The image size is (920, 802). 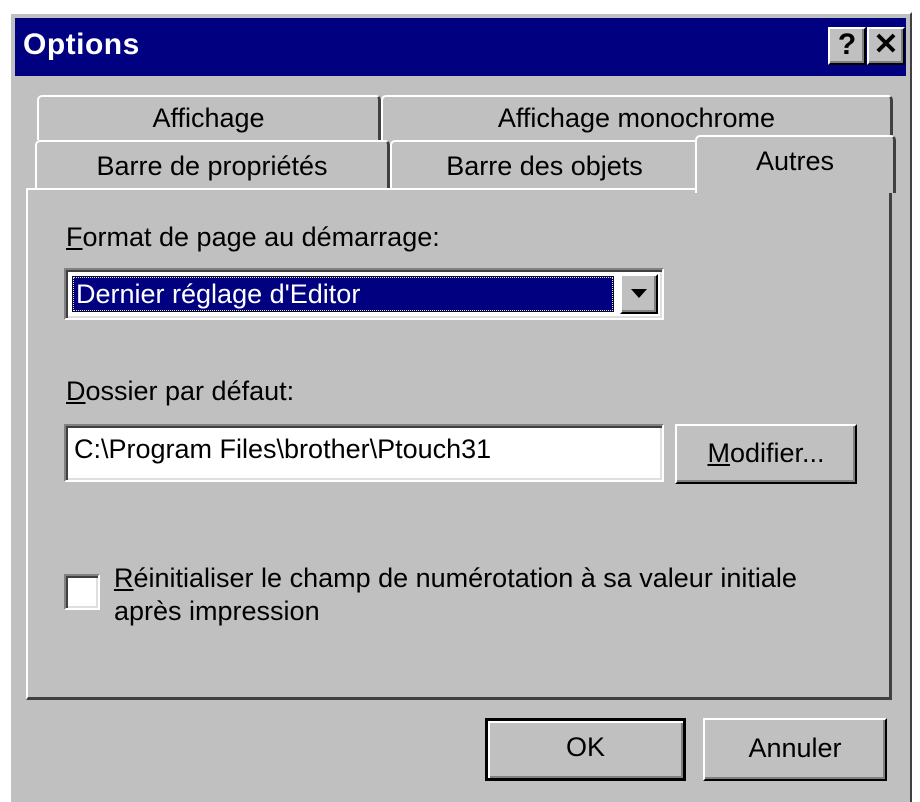 I want to click on tab-barre-des-objets: Barre des objets, so click(x=545, y=165).